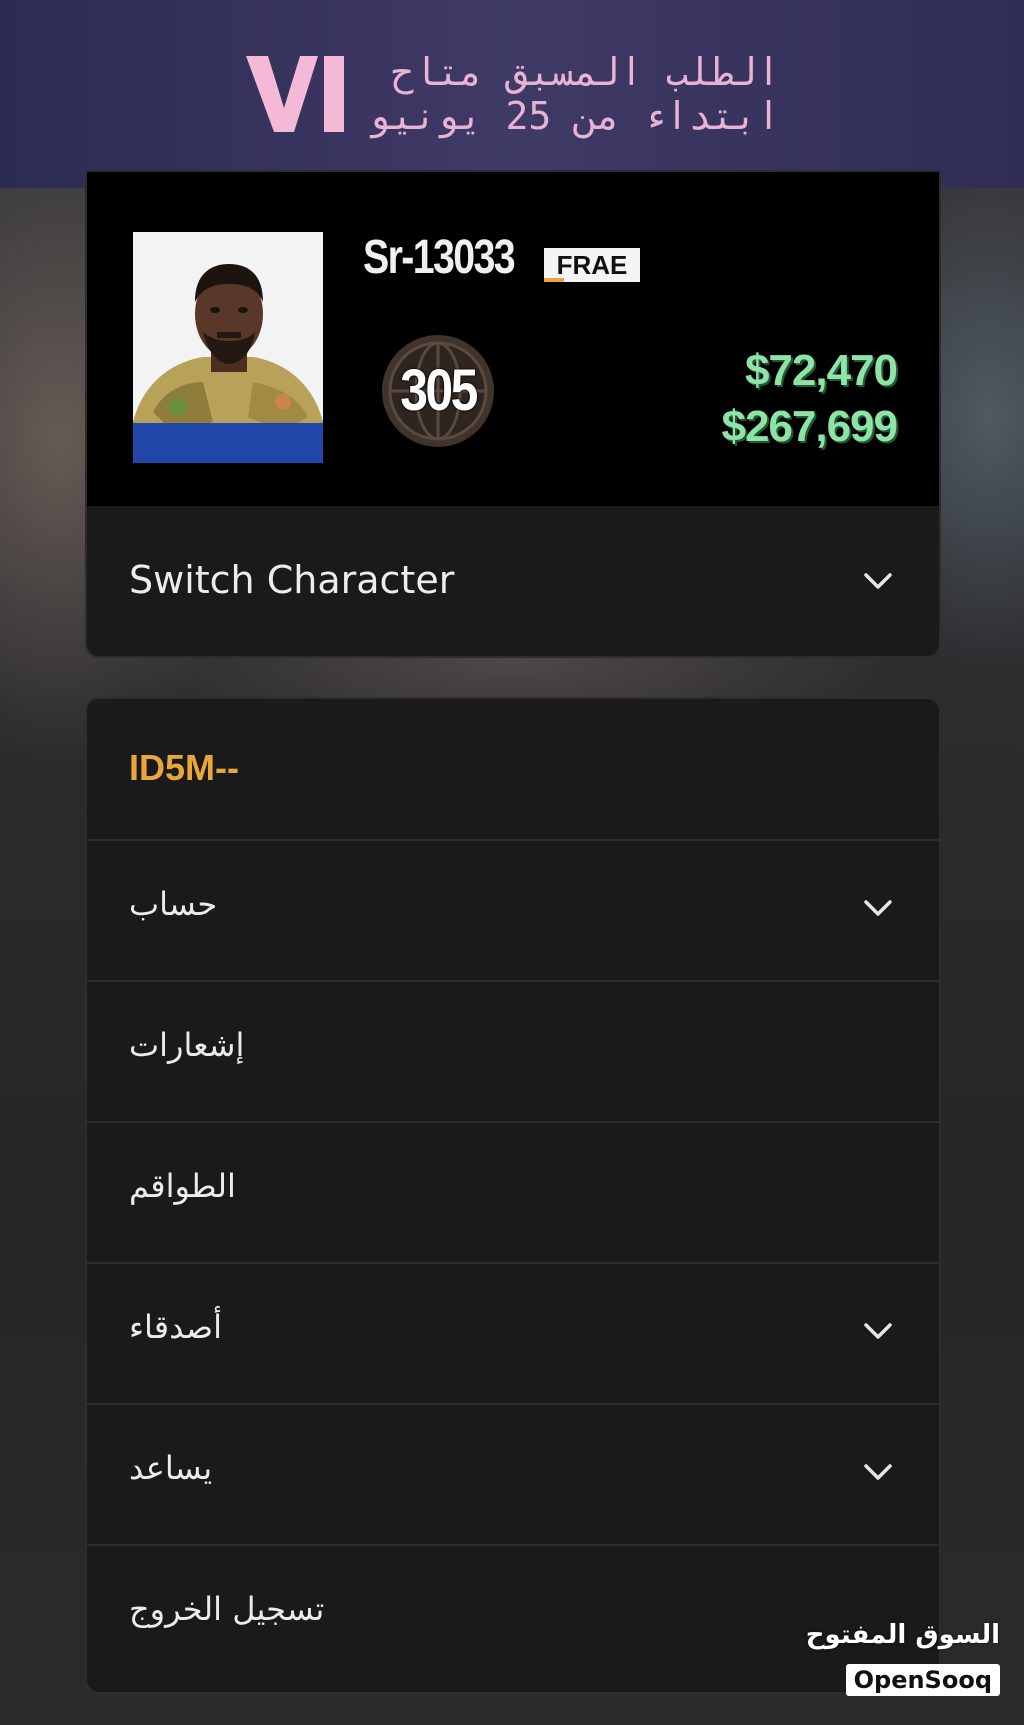 The width and height of the screenshot is (1024, 1725). I want to click on menu-item-label: تسجيل الخروج, so click(227, 1609).